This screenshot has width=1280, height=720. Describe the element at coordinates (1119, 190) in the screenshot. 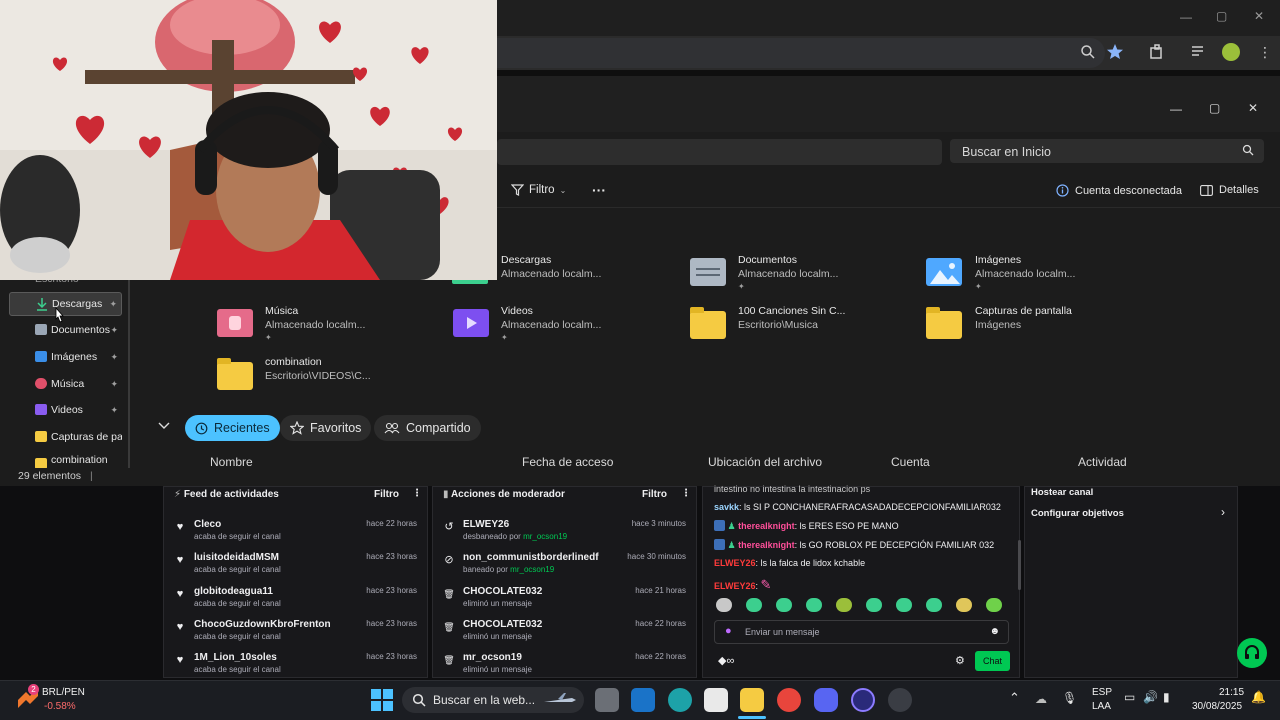

I see `account-status: Cuenta desconectada` at that location.